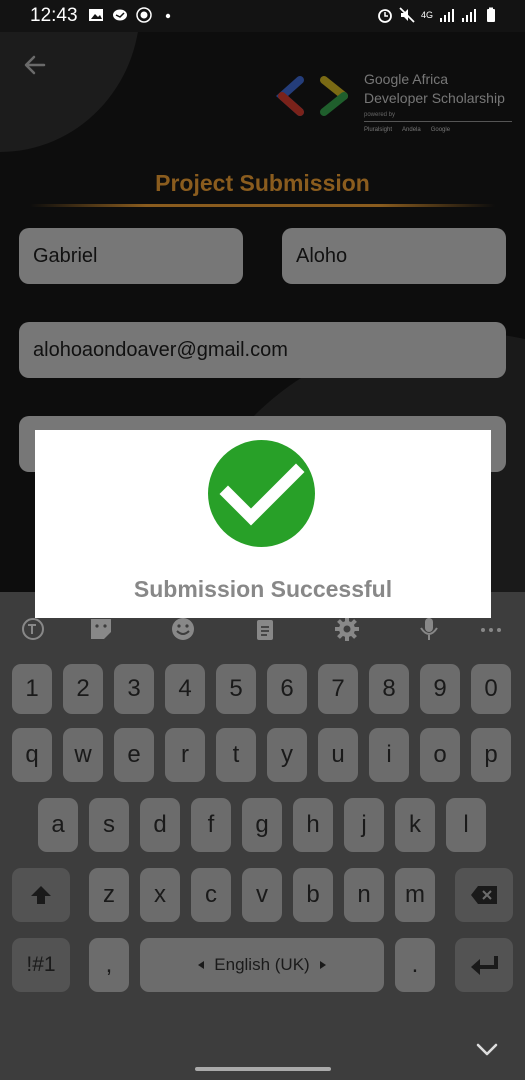 This screenshot has height=1080, width=525. What do you see at coordinates (434, 98) in the screenshot?
I see `logo-title-line2: Developer Scholarship` at bounding box center [434, 98].